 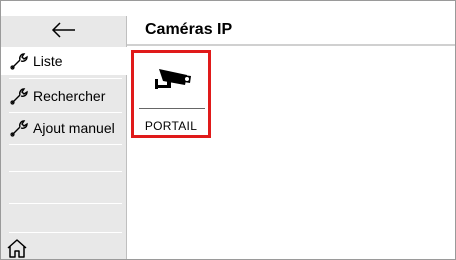 I want to click on home-icon, so click(x=17, y=248).